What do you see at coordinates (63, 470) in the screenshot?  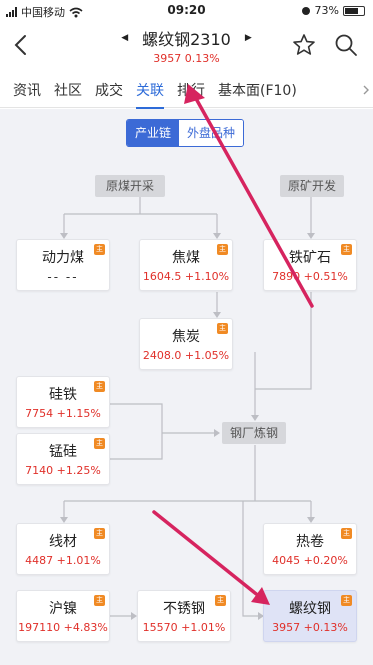 I see `node-value: 7140 +1.25%` at bounding box center [63, 470].